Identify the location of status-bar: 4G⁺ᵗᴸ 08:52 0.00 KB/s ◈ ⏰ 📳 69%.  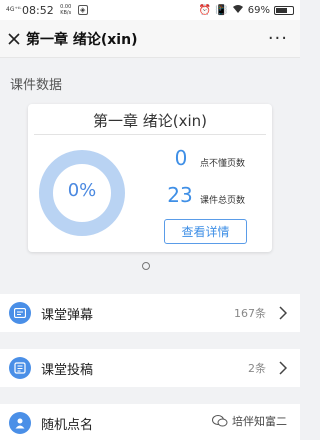
(150, 10).